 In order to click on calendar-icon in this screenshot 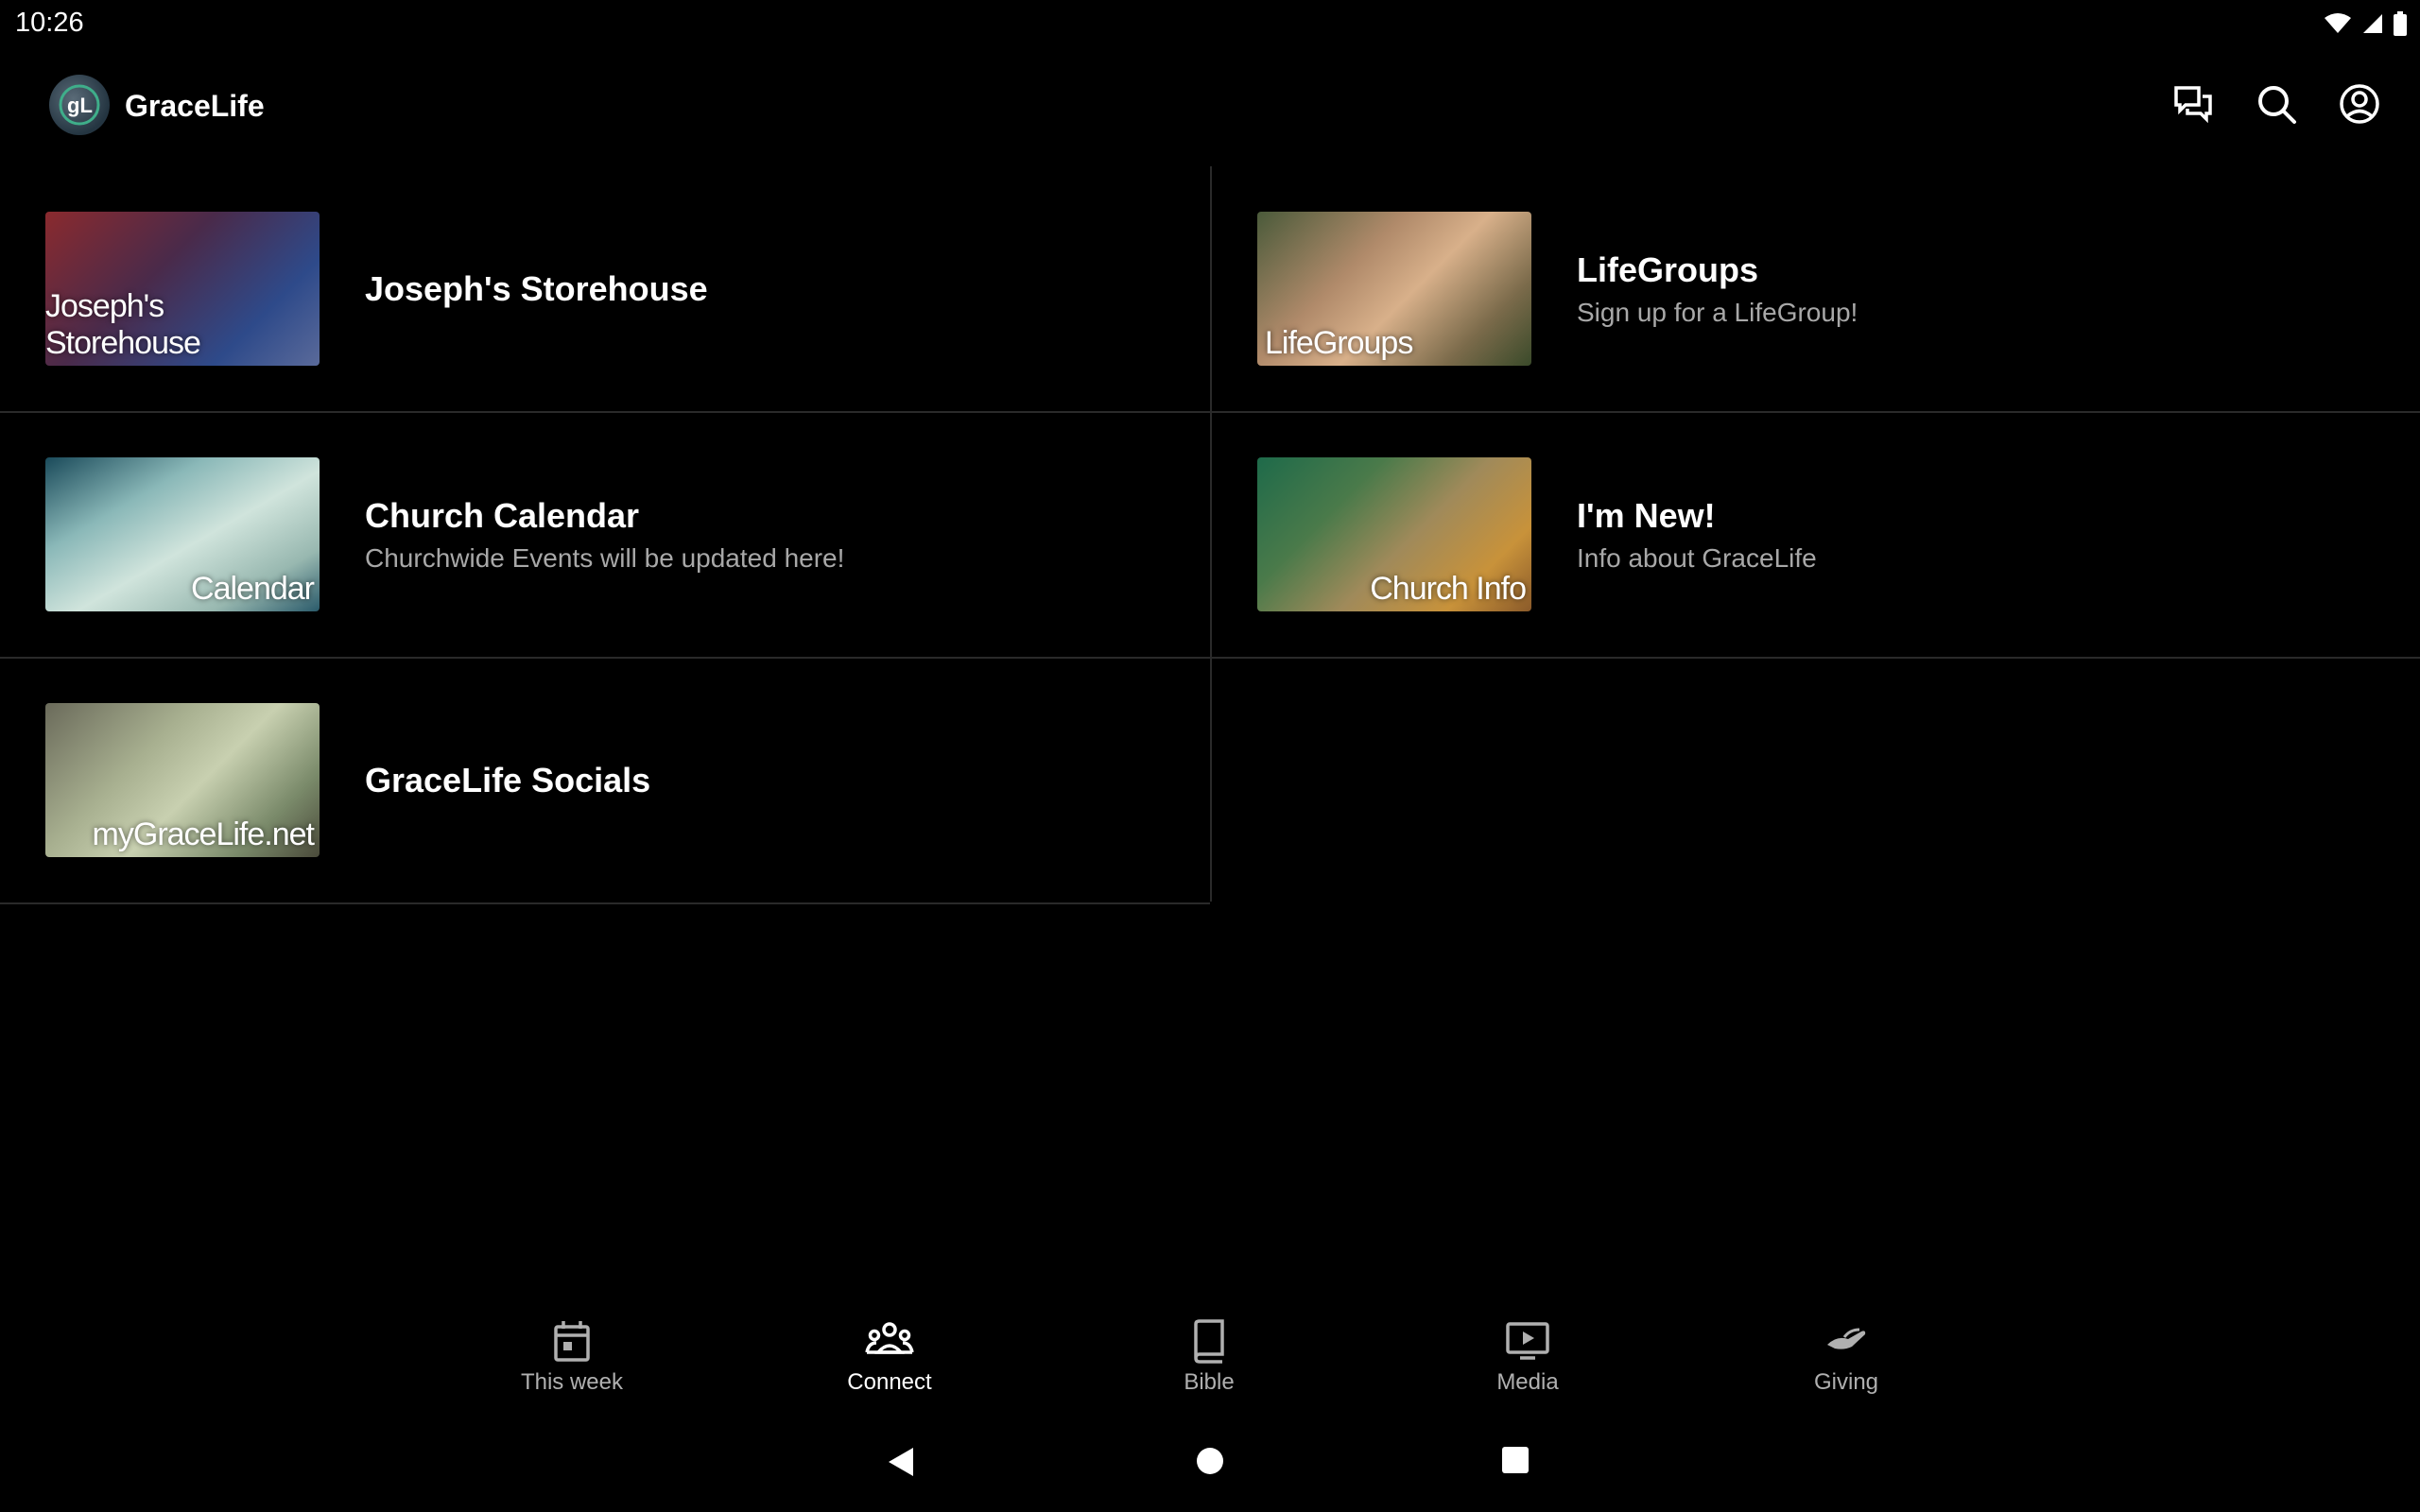, I will do `click(572, 1341)`.